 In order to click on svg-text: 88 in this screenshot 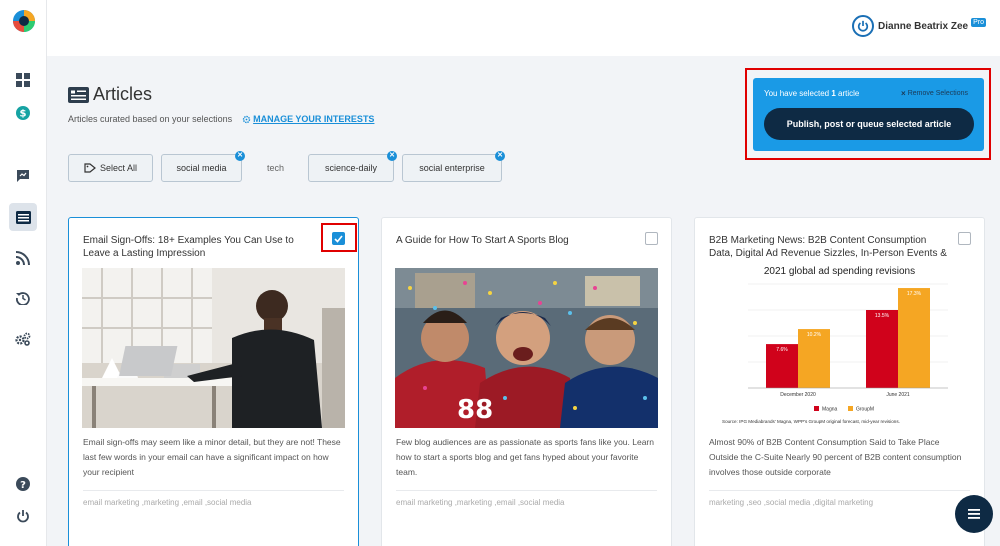, I will do `click(475, 410)`.